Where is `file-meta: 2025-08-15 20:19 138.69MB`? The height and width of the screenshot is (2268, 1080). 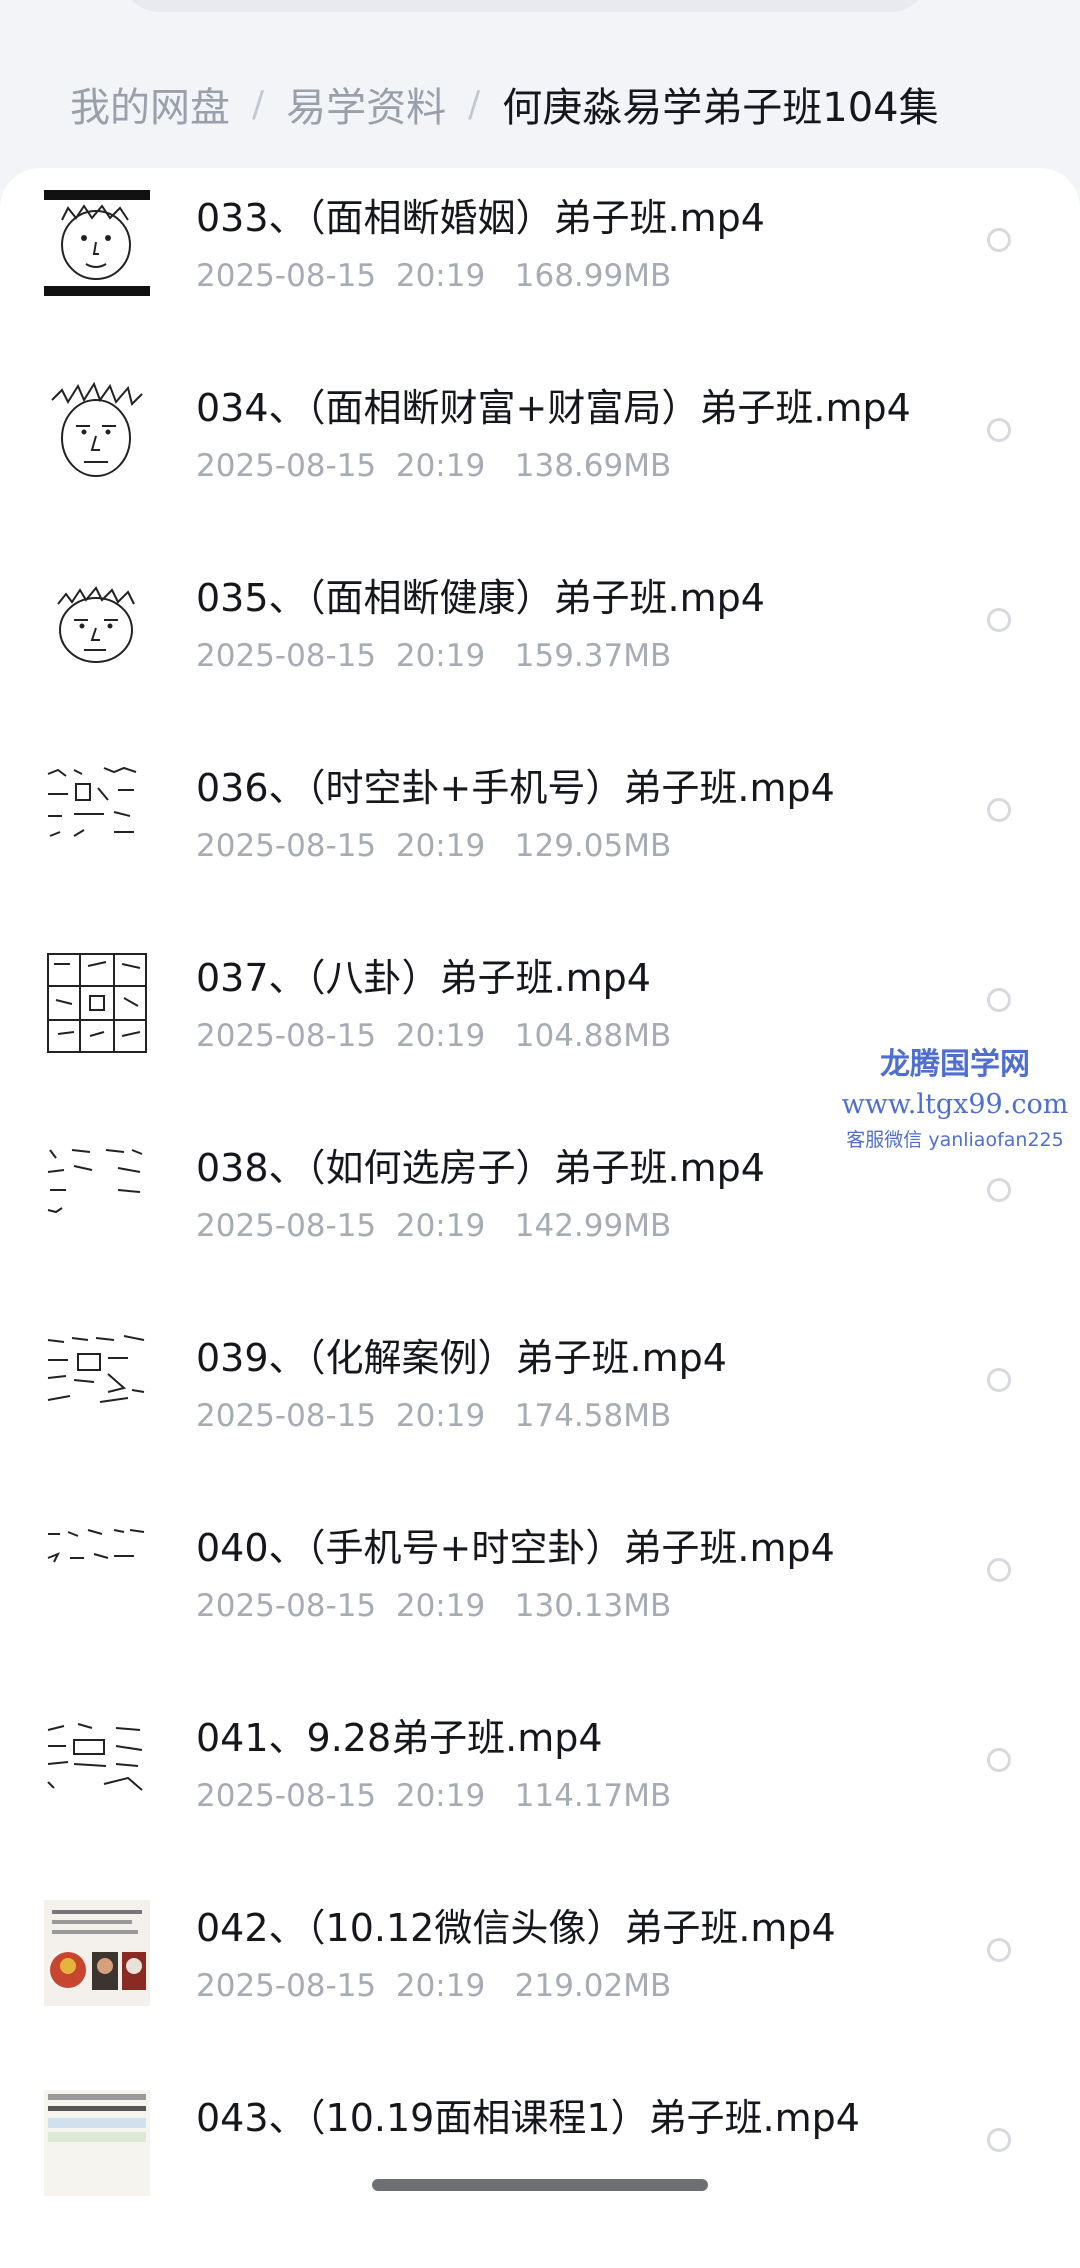
file-meta: 2025-08-15 20:19 138.69MB is located at coordinates (434, 466).